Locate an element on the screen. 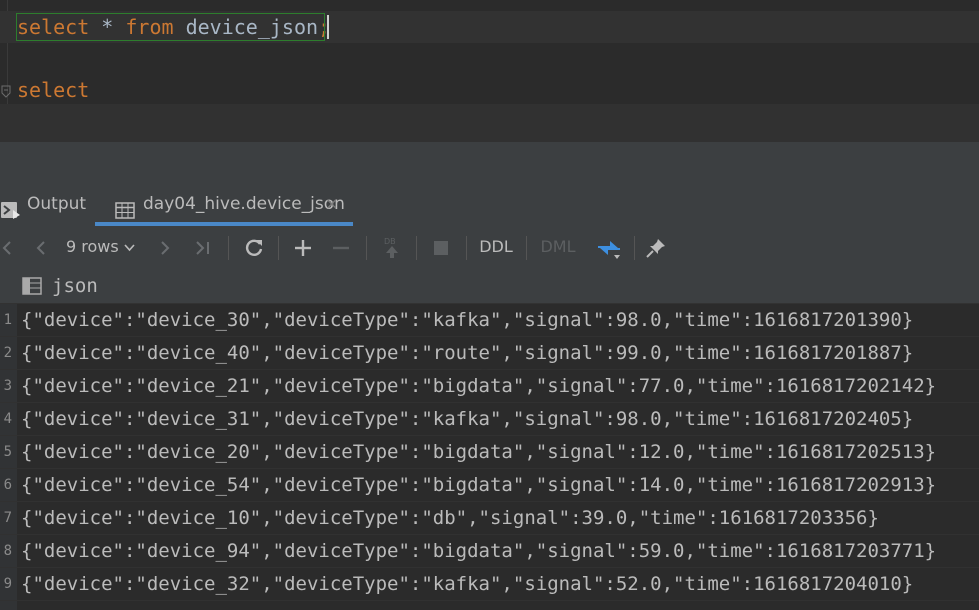  last-page-icon is located at coordinates (203, 247).